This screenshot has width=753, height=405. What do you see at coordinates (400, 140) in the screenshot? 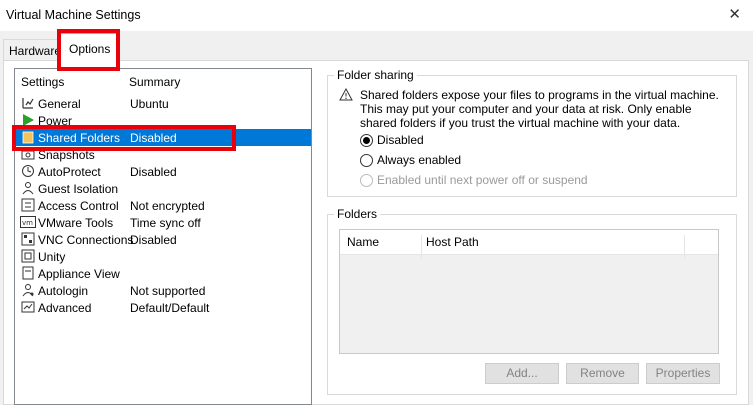
I see `radio-label: Disabled` at bounding box center [400, 140].